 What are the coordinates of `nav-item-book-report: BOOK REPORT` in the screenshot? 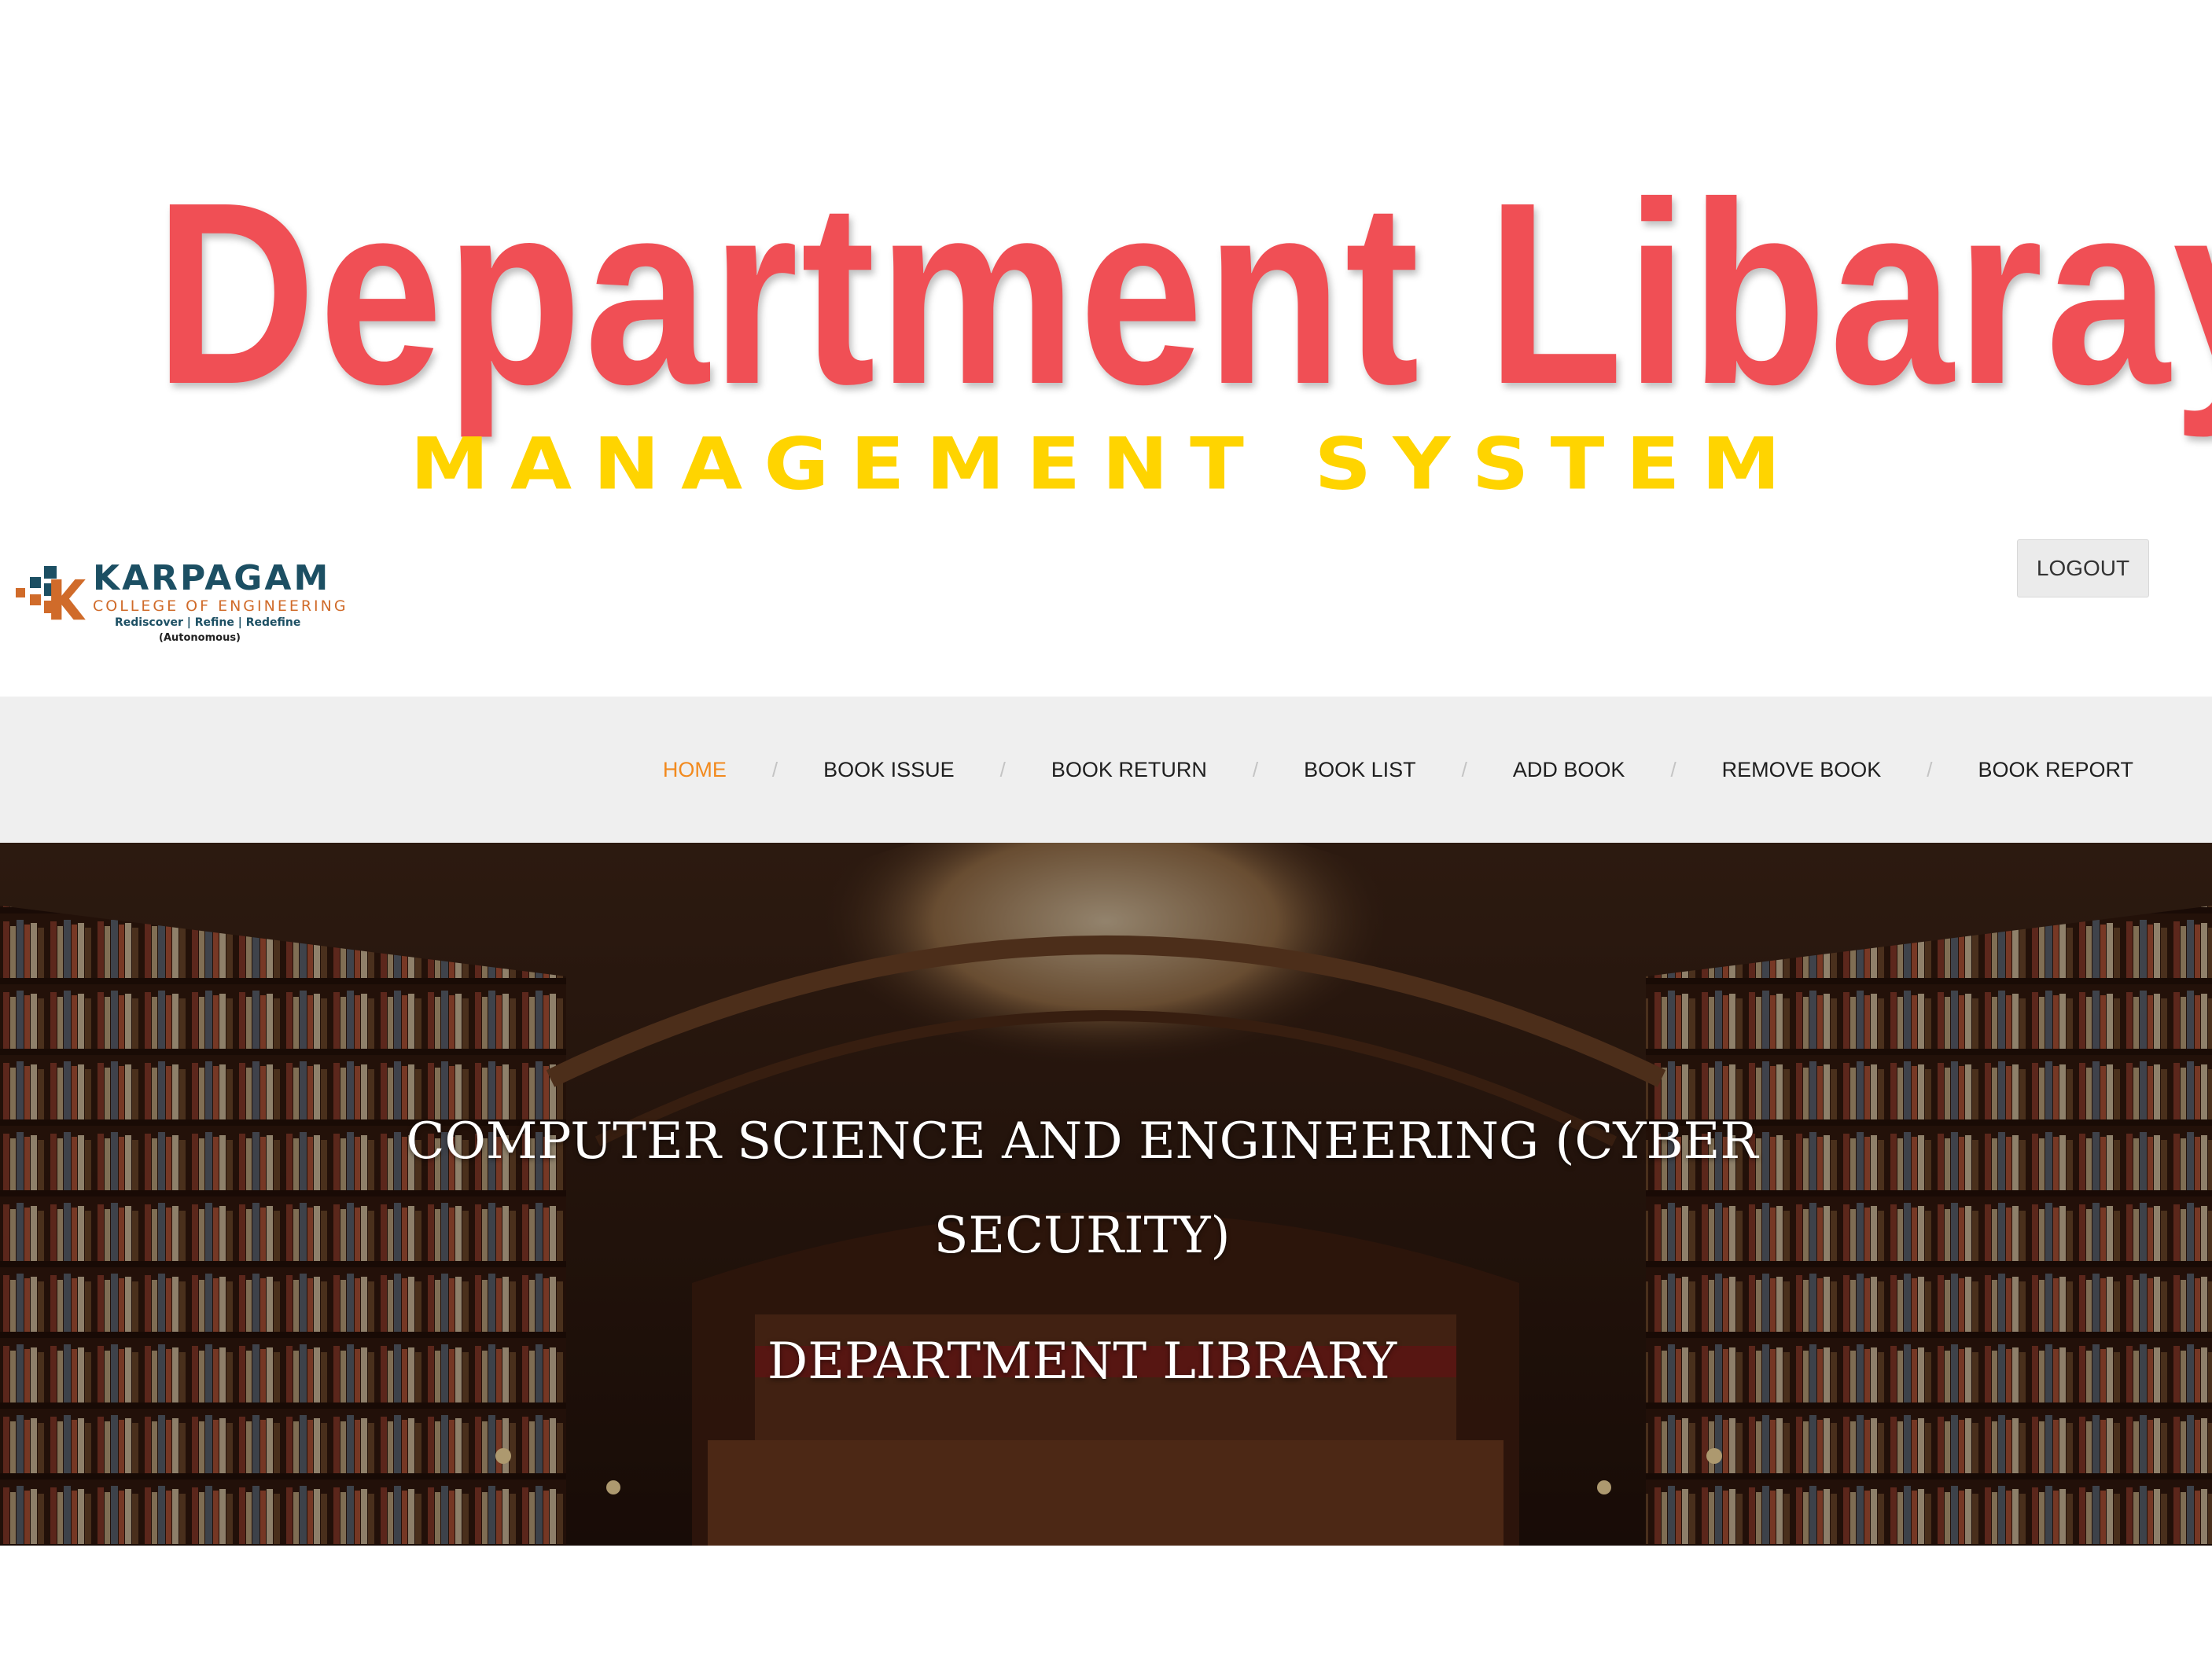 It's located at (2056, 770).